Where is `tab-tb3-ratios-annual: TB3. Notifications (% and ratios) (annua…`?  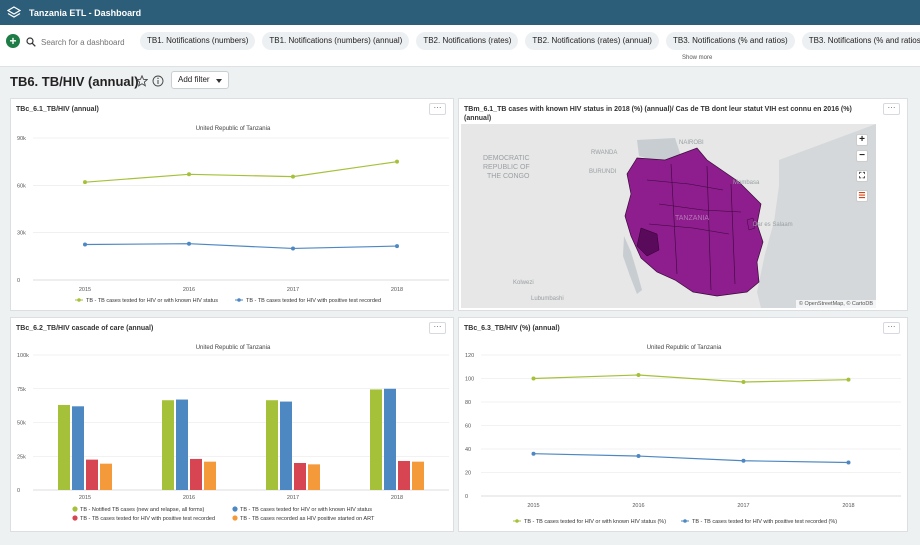
tab-tb3-ratios-annual: TB3. Notifications (% and ratios) (annua… is located at coordinates (860, 41).